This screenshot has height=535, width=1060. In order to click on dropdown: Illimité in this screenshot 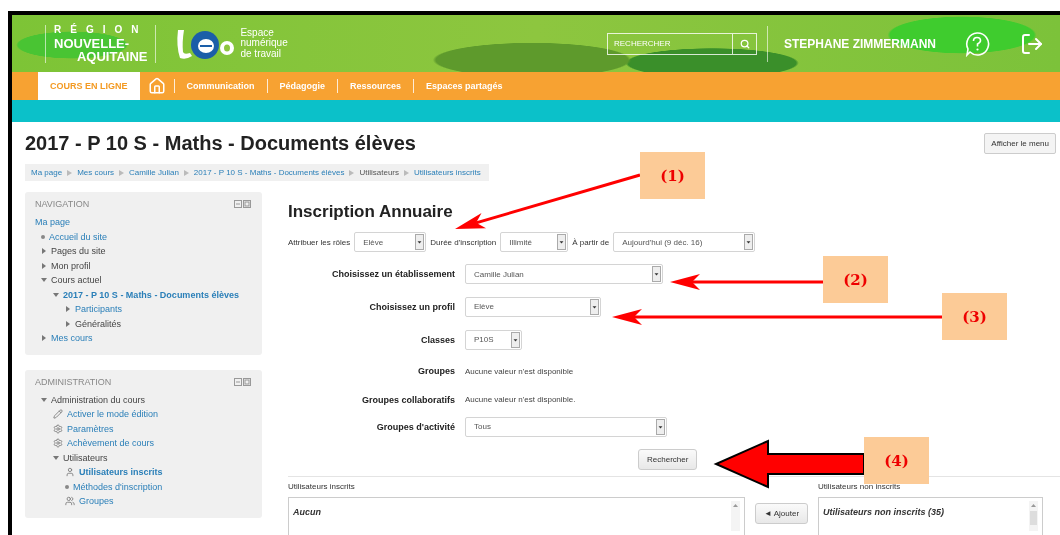, I will do `click(534, 242)`.